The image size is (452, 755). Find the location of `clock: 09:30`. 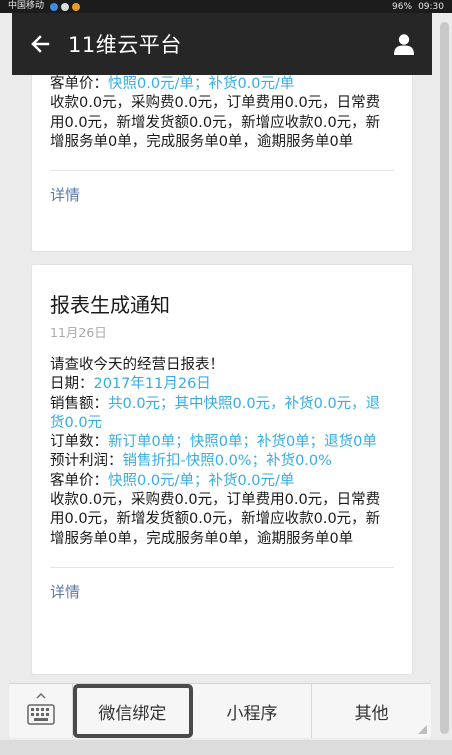

clock: 09:30 is located at coordinates (431, 6).